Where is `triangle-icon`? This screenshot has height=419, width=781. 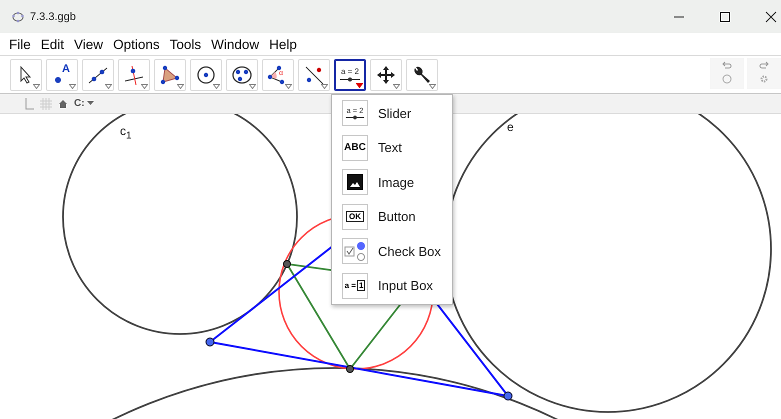
triangle-icon is located at coordinates (170, 75).